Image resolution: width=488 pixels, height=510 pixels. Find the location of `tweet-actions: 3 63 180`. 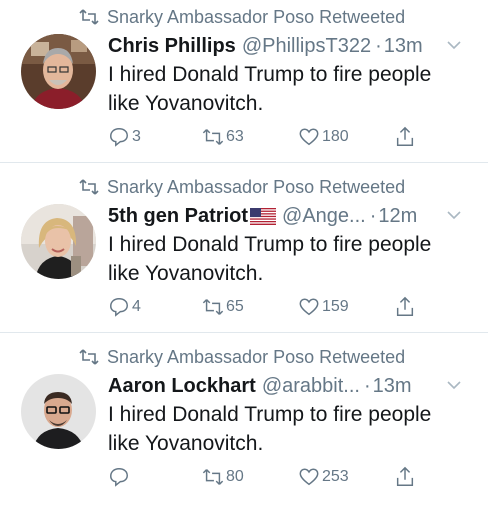

tweet-actions: 3 63 180 is located at coordinates (268, 137).